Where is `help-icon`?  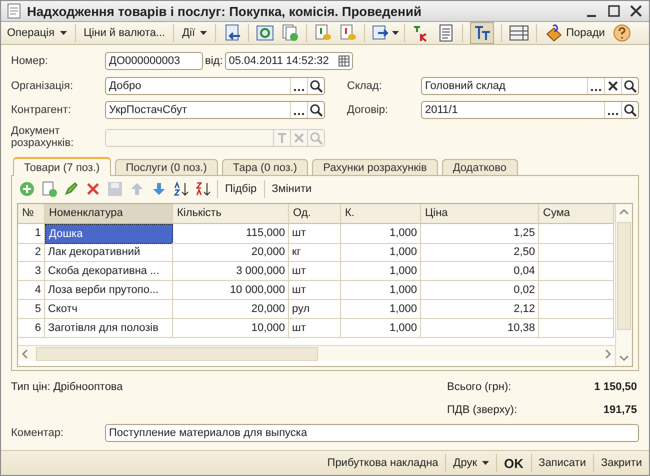
help-icon is located at coordinates (621, 33).